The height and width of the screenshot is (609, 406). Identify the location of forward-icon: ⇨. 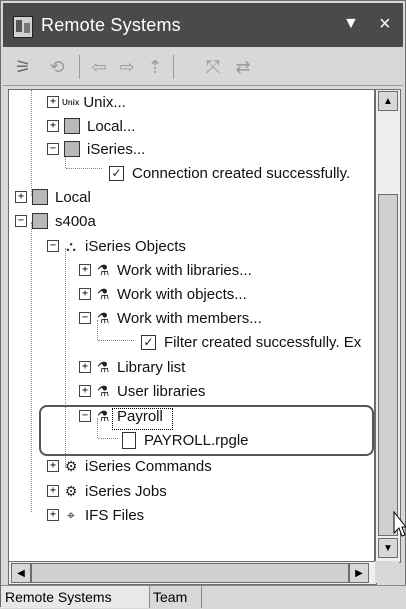
(127, 67).